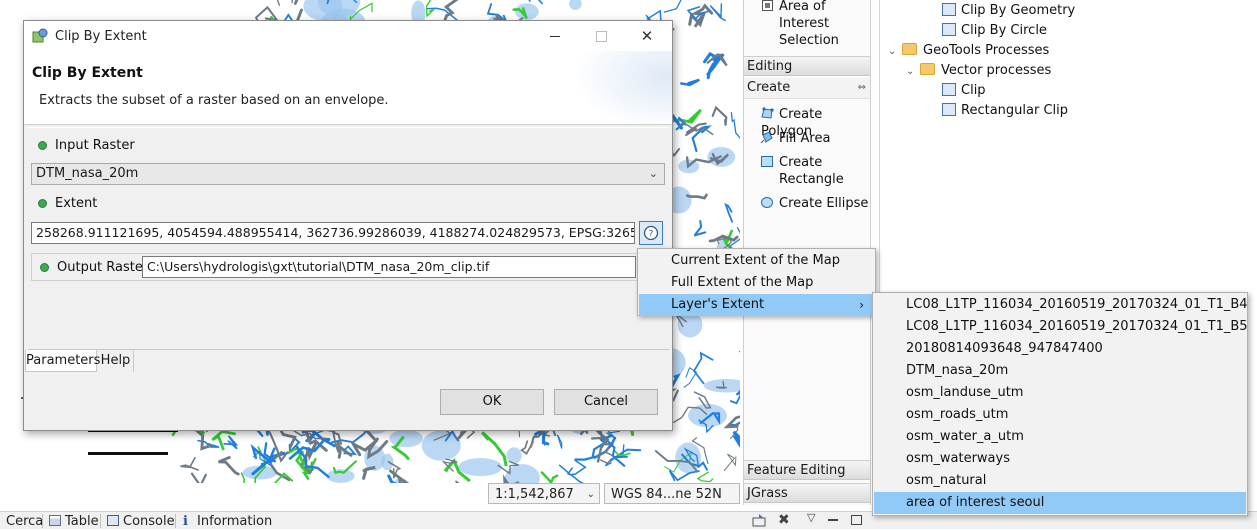 The image size is (1257, 530). Describe the element at coordinates (785, 520) in the screenshot. I see `clear-icon: ✖` at that location.